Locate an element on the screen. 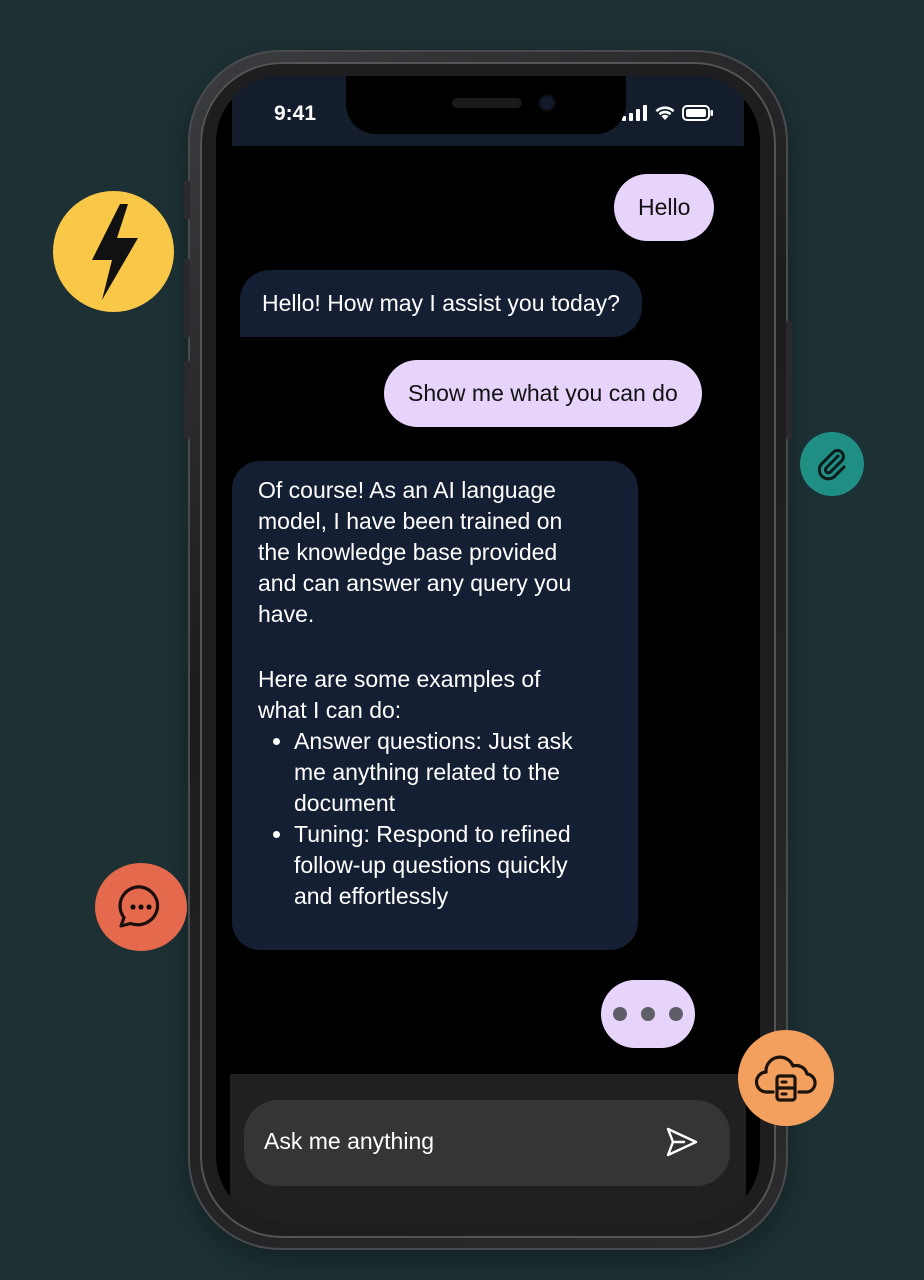  message-line: have. is located at coordinates (286, 614).